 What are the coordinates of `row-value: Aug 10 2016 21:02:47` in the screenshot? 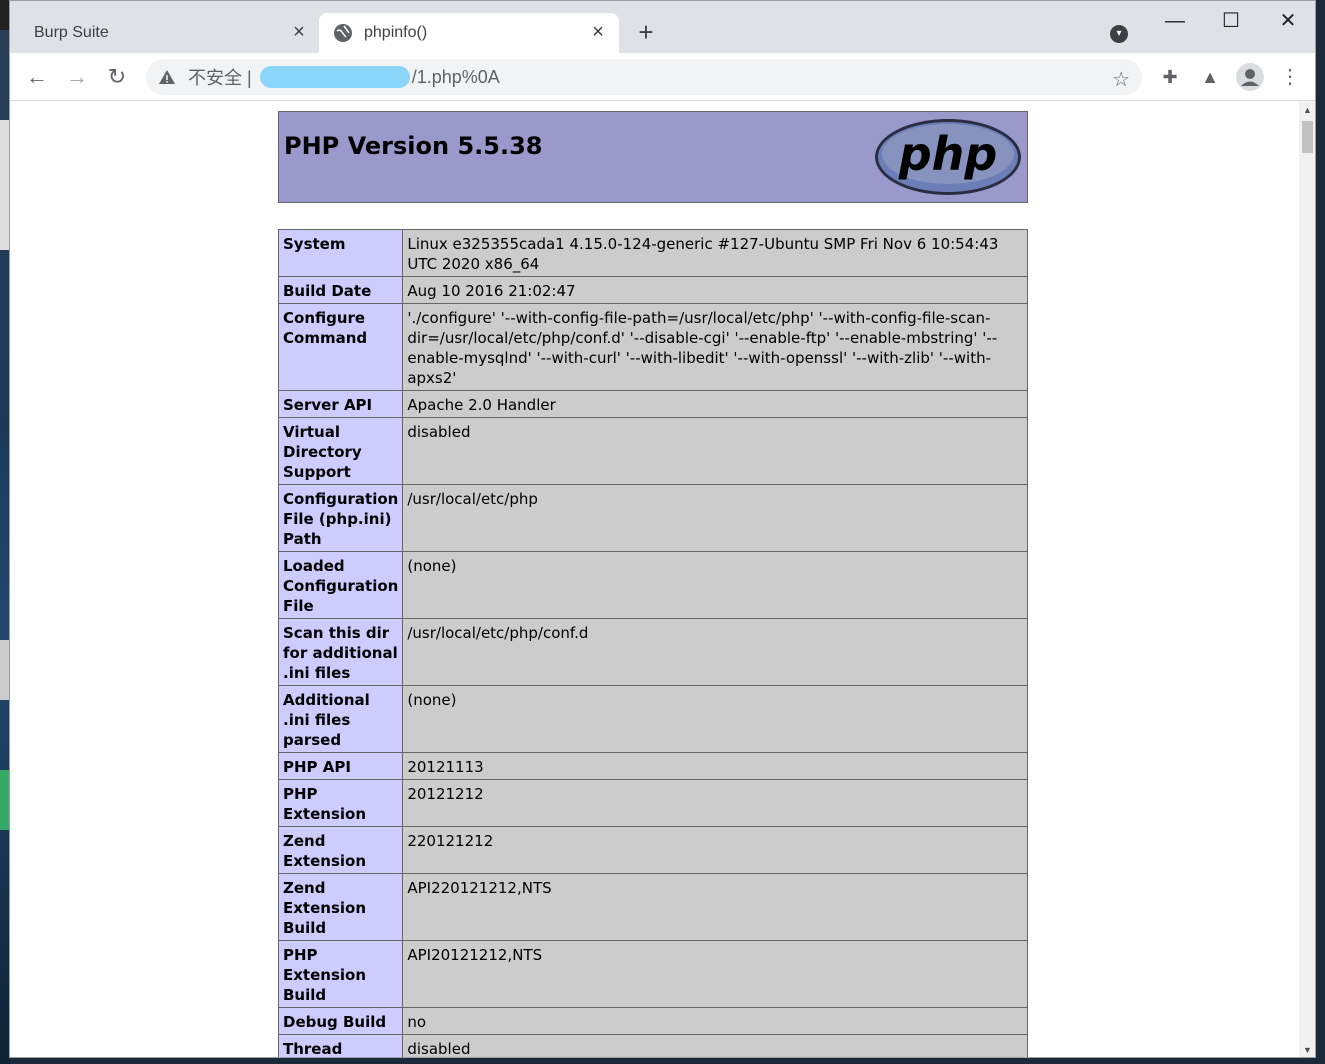 It's located at (715, 290).